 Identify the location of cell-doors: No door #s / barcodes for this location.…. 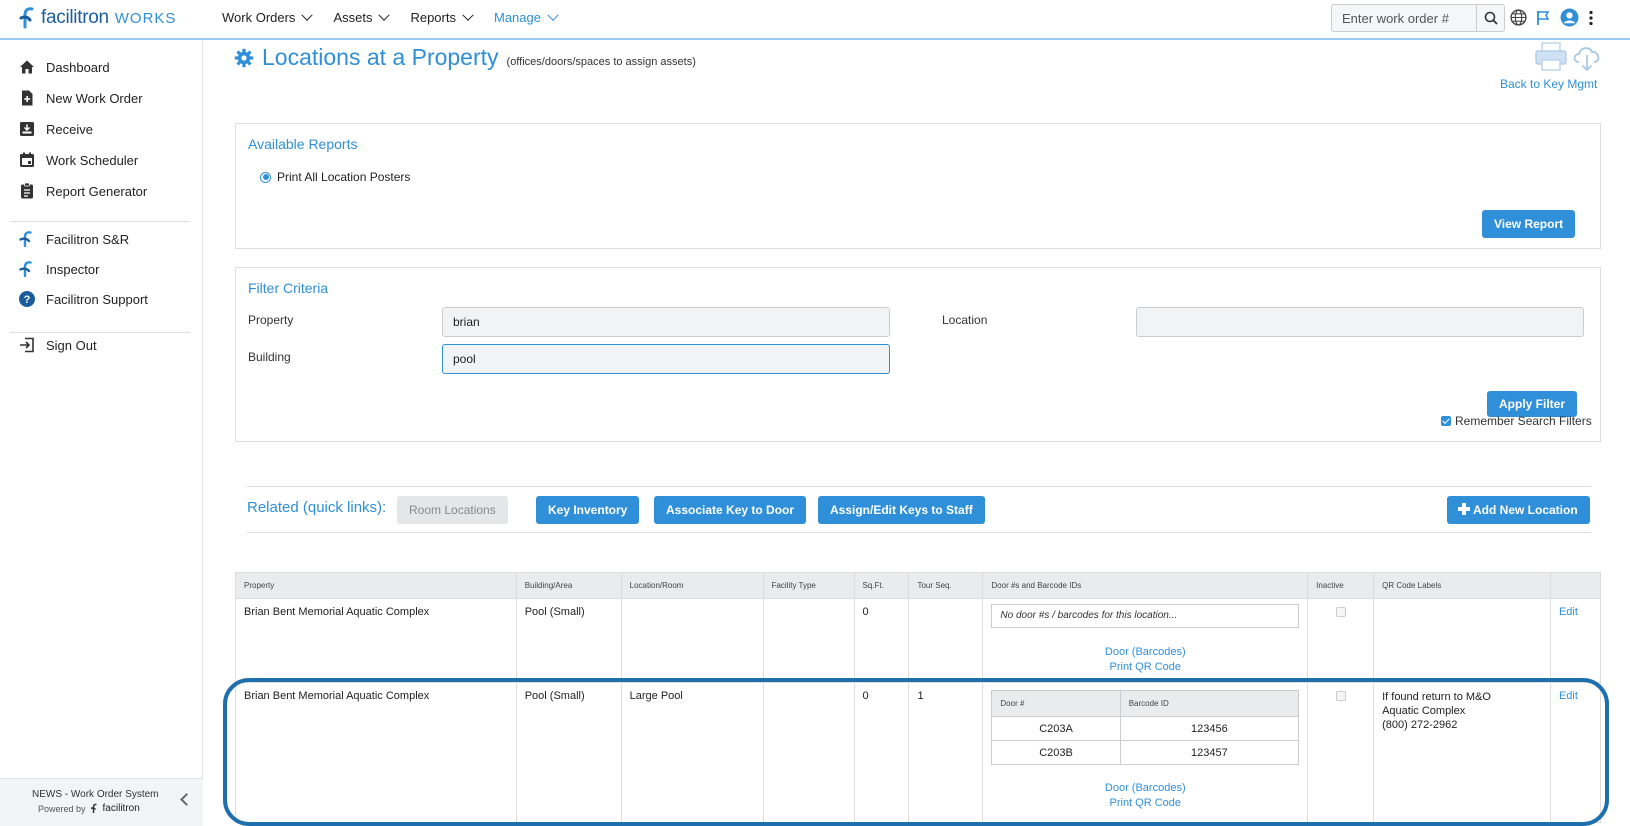
(1145, 640).